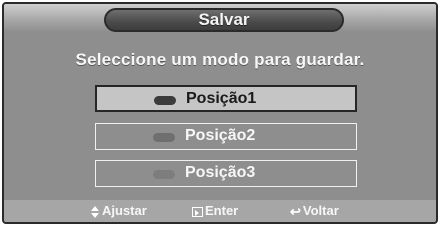 The image size is (440, 240). Describe the element at coordinates (95, 211) in the screenshot. I see `up-down-arrows-icon` at that location.